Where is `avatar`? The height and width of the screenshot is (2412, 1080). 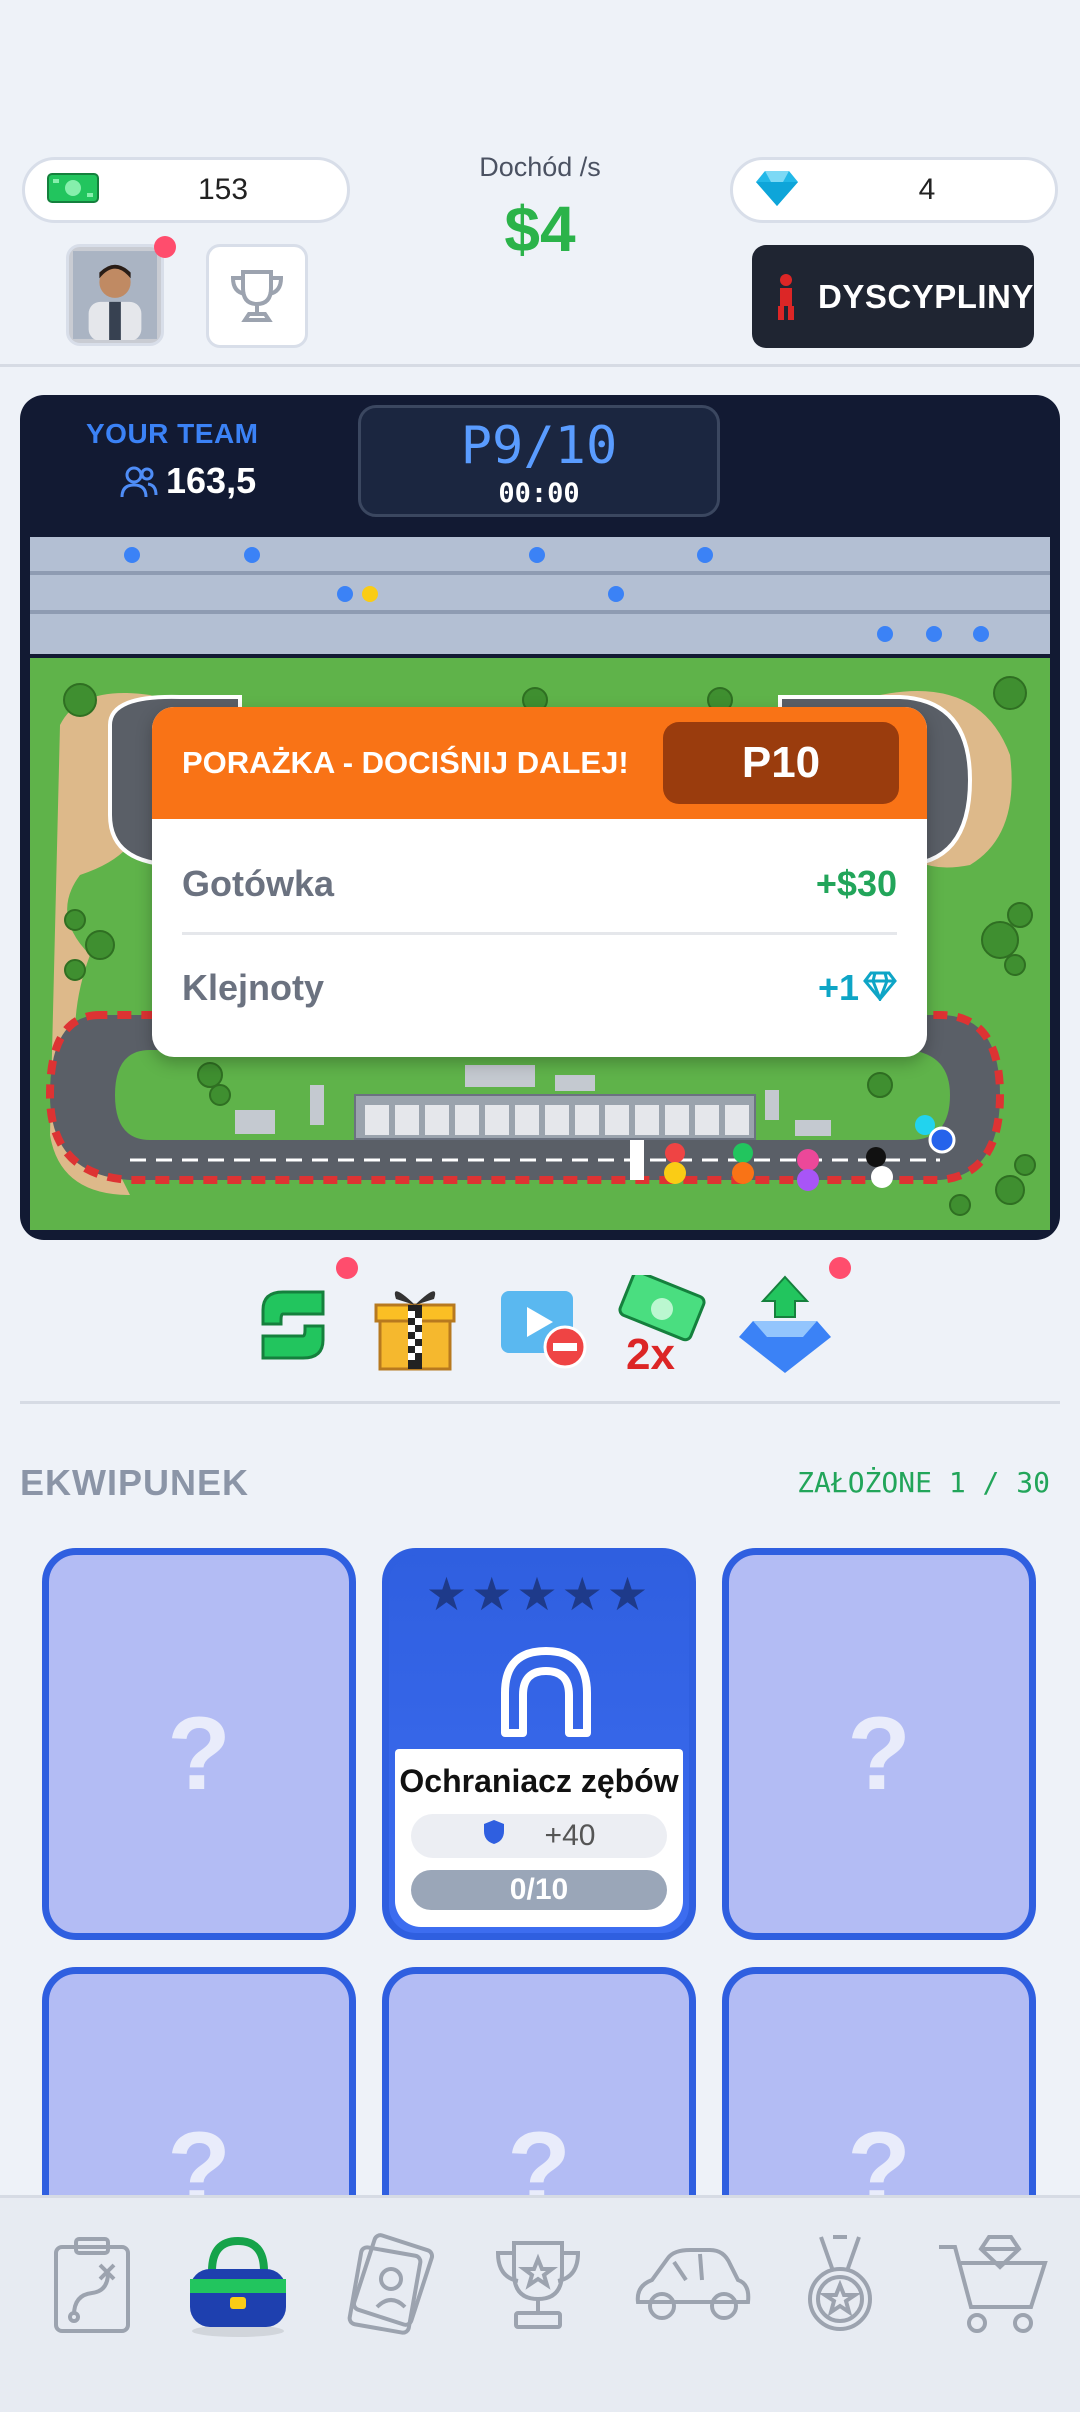
avatar is located at coordinates (115, 295).